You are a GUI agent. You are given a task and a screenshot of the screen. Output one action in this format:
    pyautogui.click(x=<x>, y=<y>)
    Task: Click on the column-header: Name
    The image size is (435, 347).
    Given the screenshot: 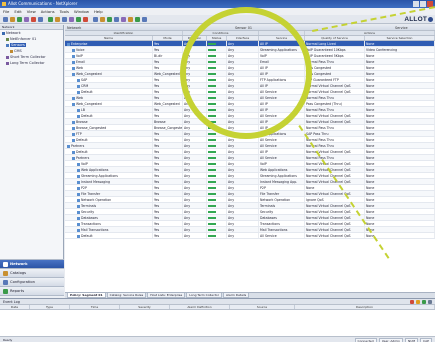 What is the action you would take?
    pyautogui.click(x=109, y=38)
    